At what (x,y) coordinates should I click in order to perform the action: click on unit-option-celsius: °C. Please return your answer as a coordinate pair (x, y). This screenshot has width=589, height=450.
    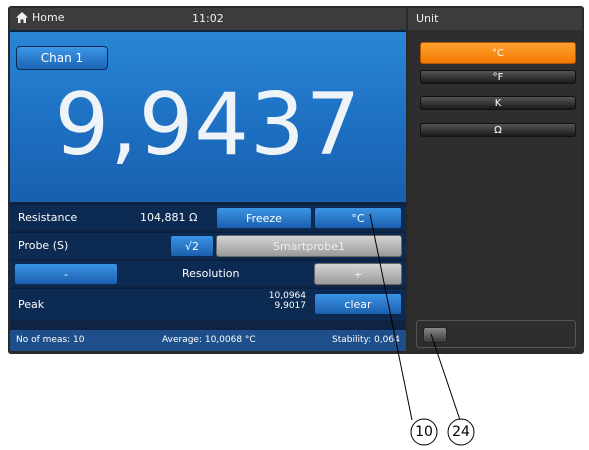
    Looking at the image, I should click on (498, 53).